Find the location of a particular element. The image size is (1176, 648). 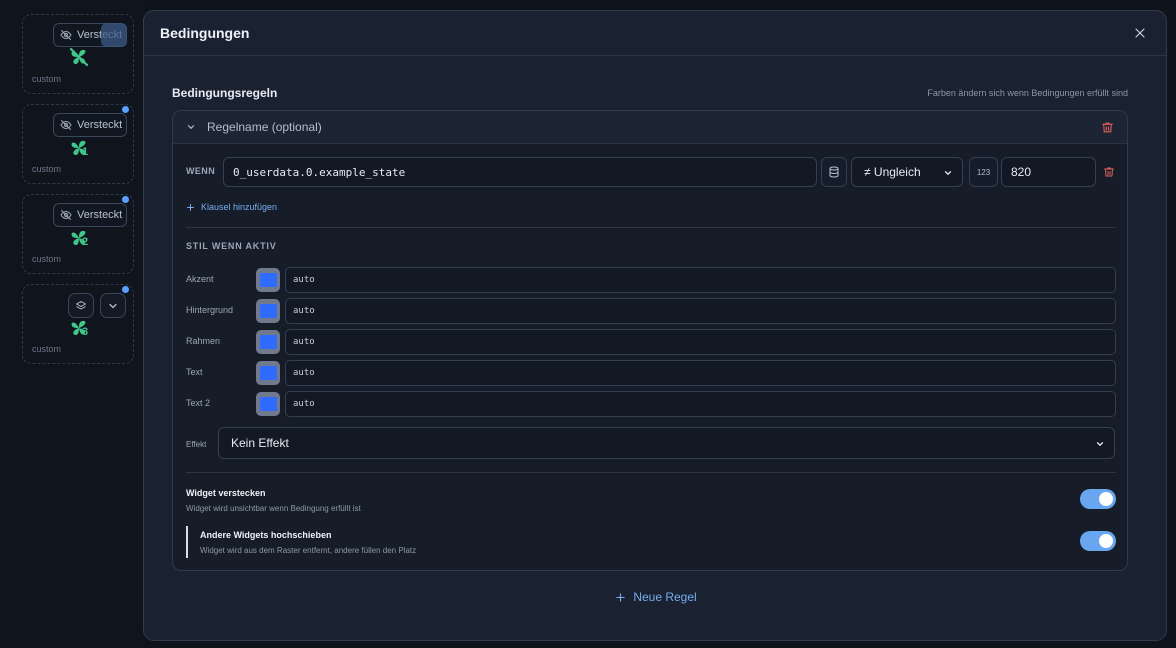

state-id-input is located at coordinates (520, 172).